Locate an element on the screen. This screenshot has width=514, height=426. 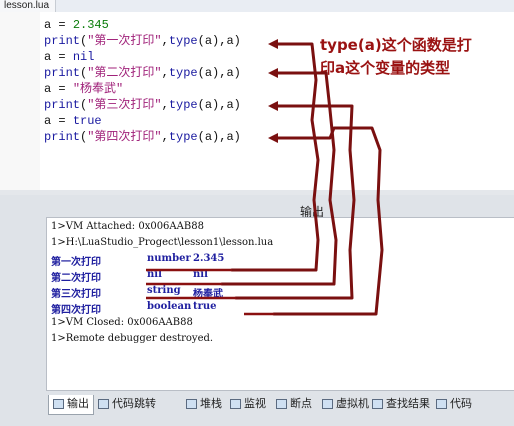
bottom-tab-label: 代码跳转 is located at coordinates (134, 403).